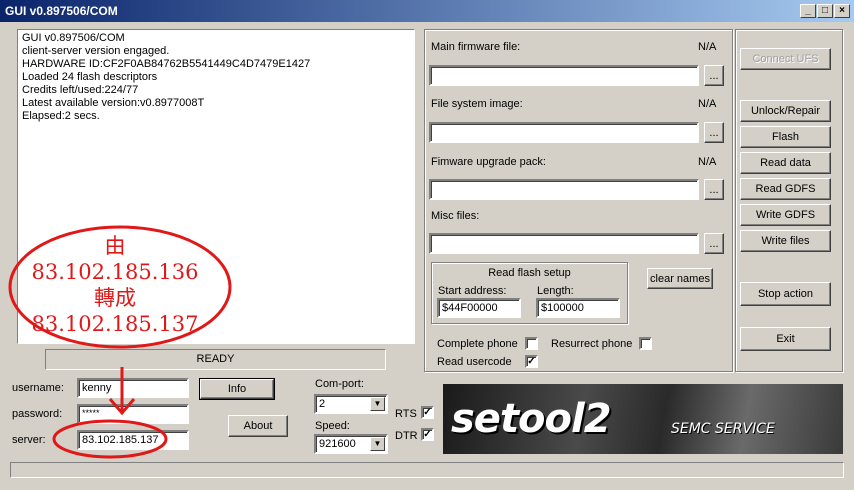 The width and height of the screenshot is (854, 490). Describe the element at coordinates (322, 404) in the screenshot. I see `com-port-value: 2` at that location.